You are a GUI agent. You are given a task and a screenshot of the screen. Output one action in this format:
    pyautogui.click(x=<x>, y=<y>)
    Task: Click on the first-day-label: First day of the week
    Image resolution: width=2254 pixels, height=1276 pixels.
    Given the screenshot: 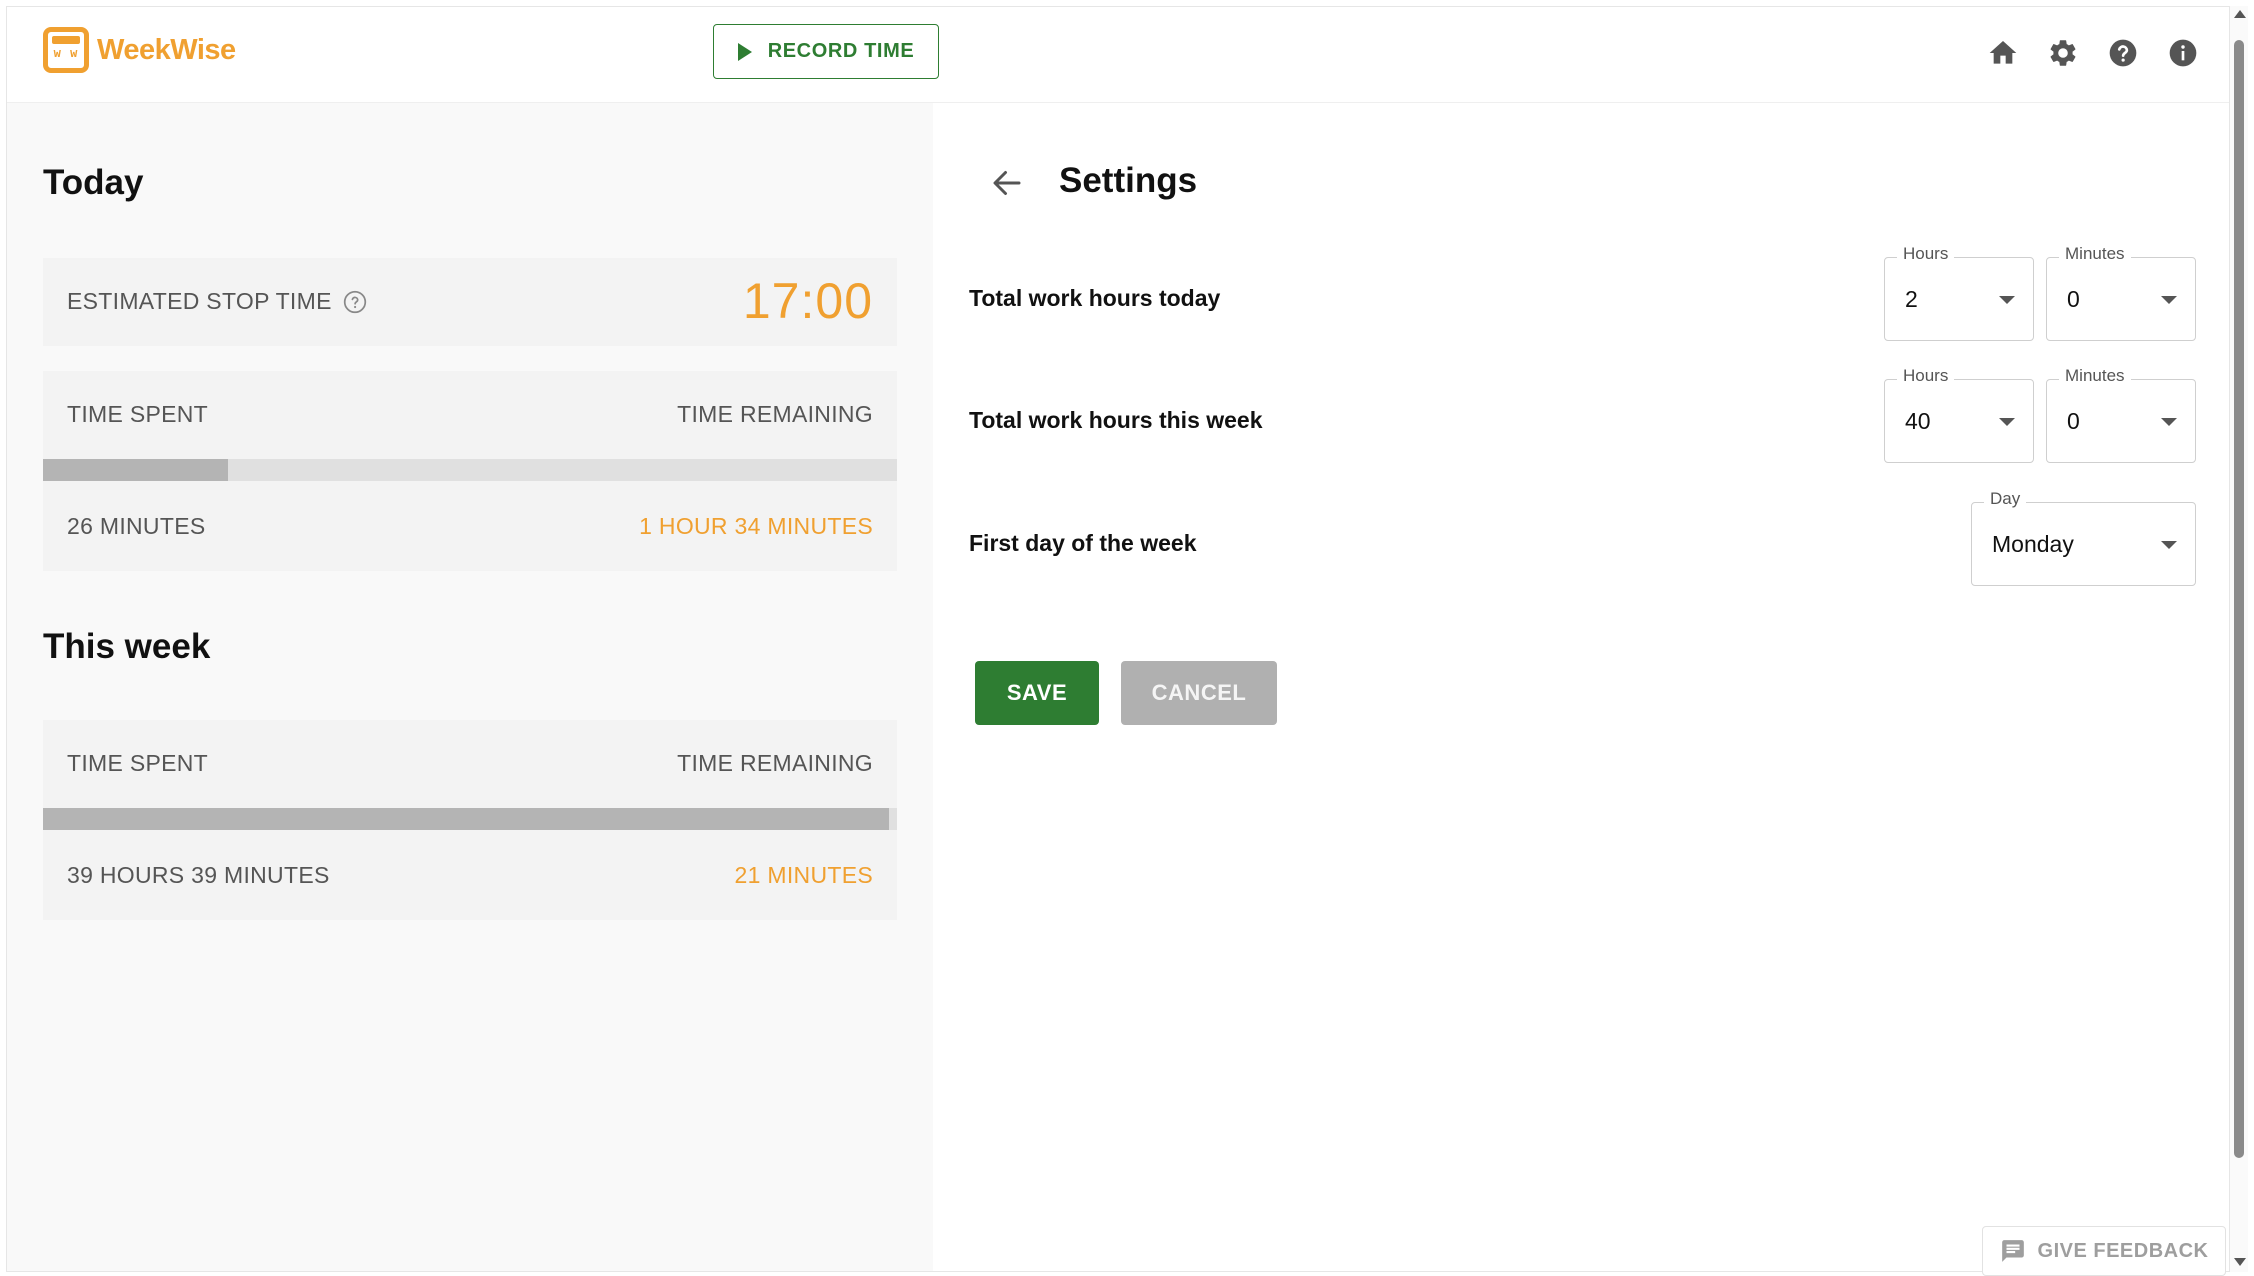 What is the action you would take?
    pyautogui.click(x=1083, y=543)
    